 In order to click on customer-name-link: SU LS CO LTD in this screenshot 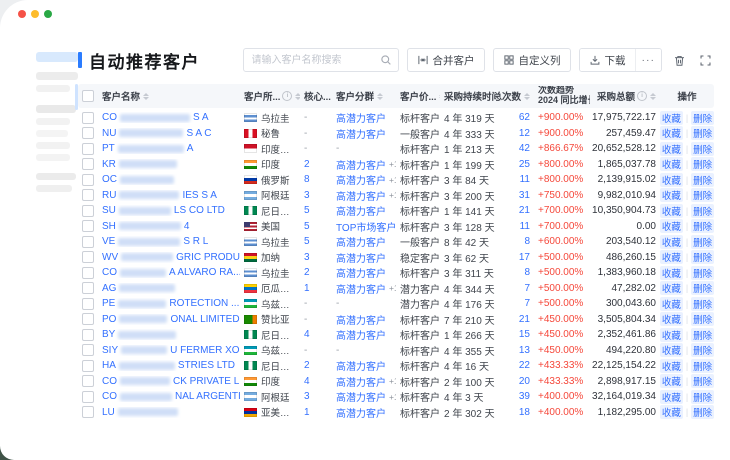, I will do `click(169, 210)`.